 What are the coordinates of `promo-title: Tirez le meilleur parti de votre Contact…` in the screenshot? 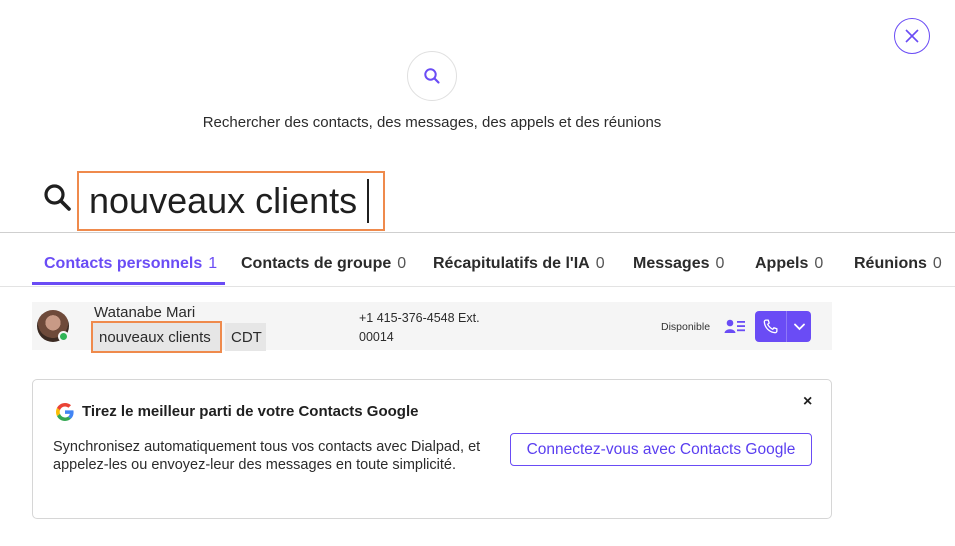 It's located at (250, 411).